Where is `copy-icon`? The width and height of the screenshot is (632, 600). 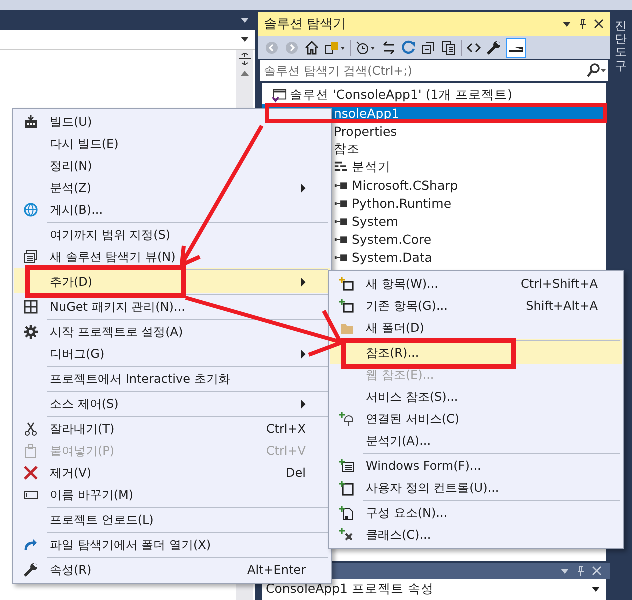
copy-icon is located at coordinates (449, 48).